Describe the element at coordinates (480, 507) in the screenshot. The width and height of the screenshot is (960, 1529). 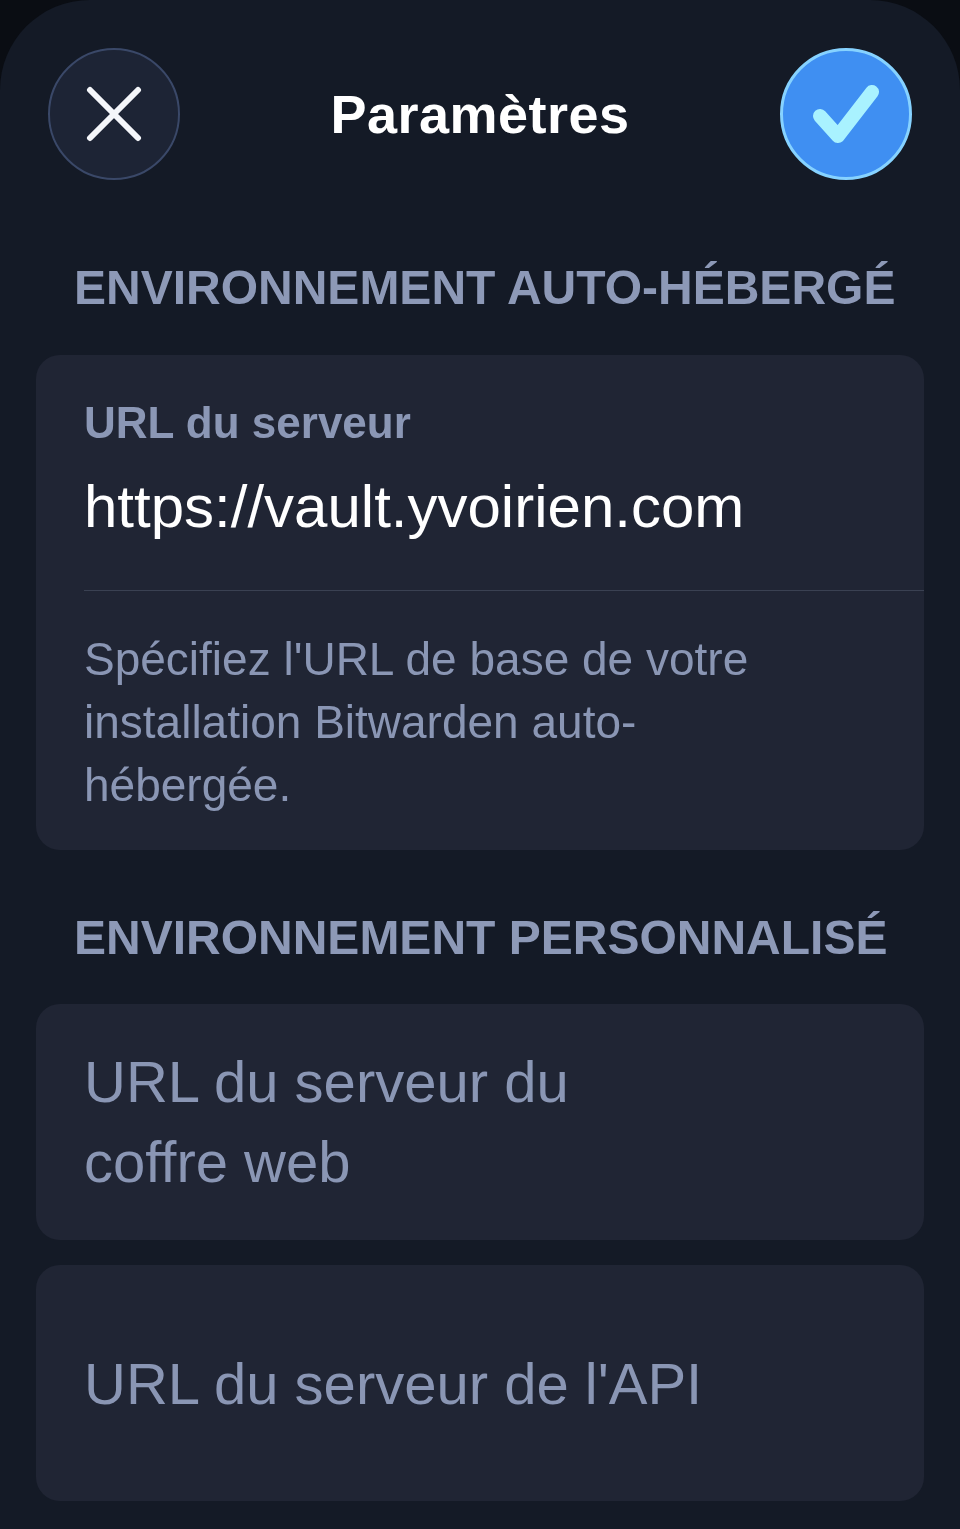
I see `input-field: https://vault.yvoirien.com` at that location.